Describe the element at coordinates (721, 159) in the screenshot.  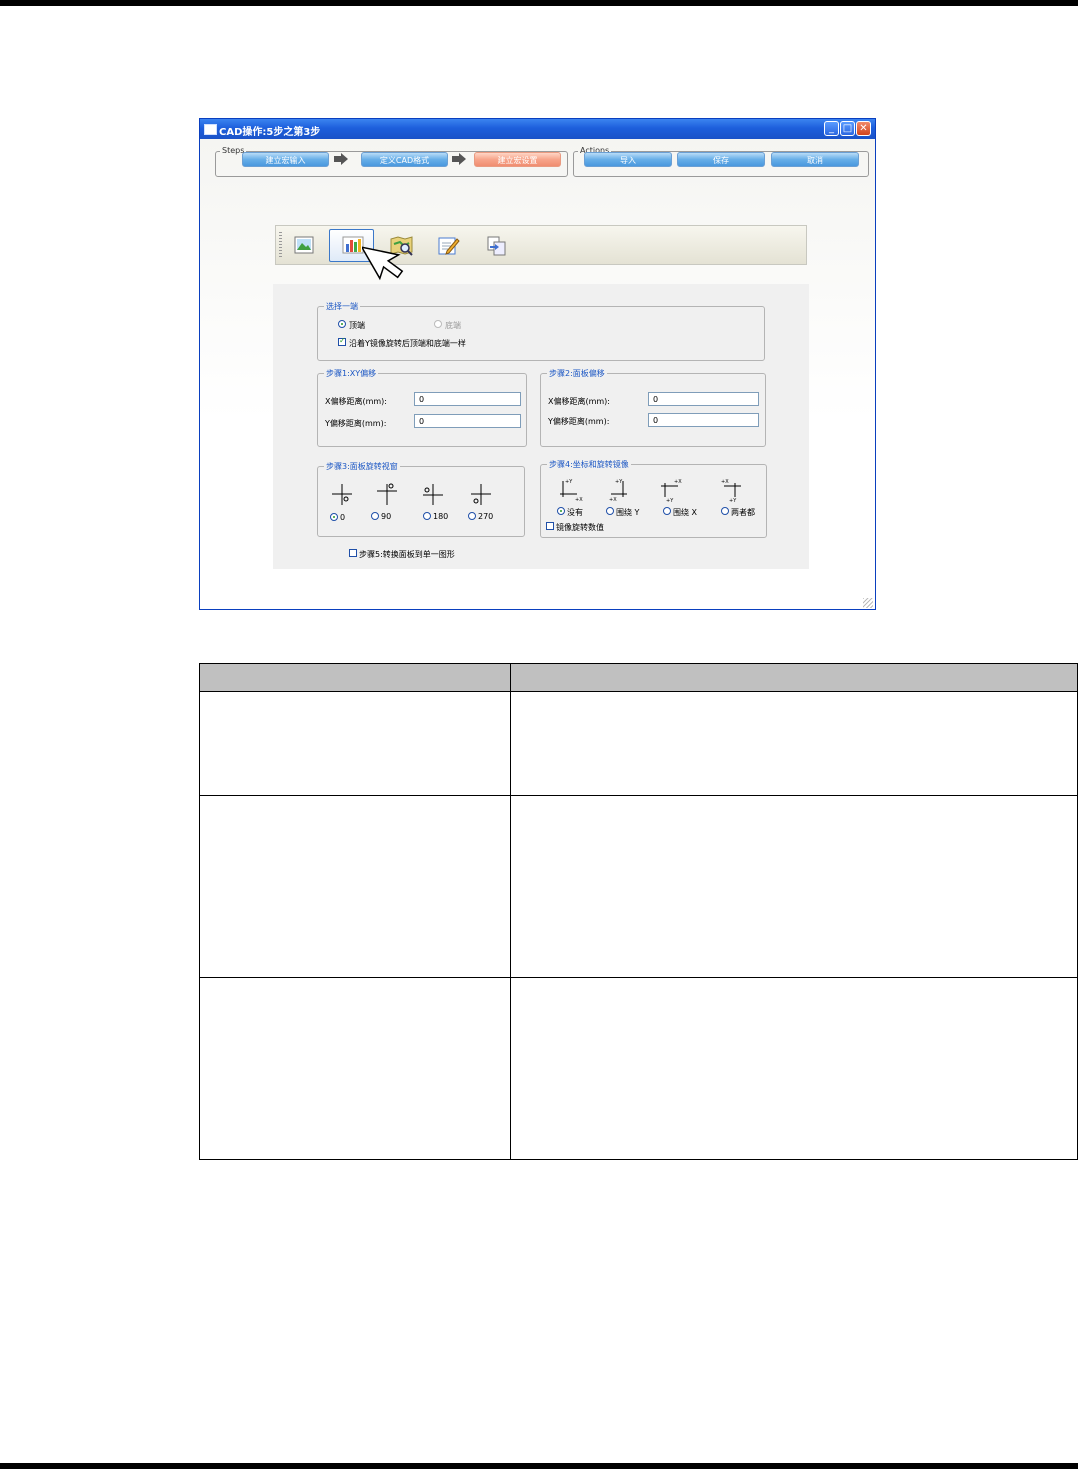
I see `save-button: 保存` at that location.